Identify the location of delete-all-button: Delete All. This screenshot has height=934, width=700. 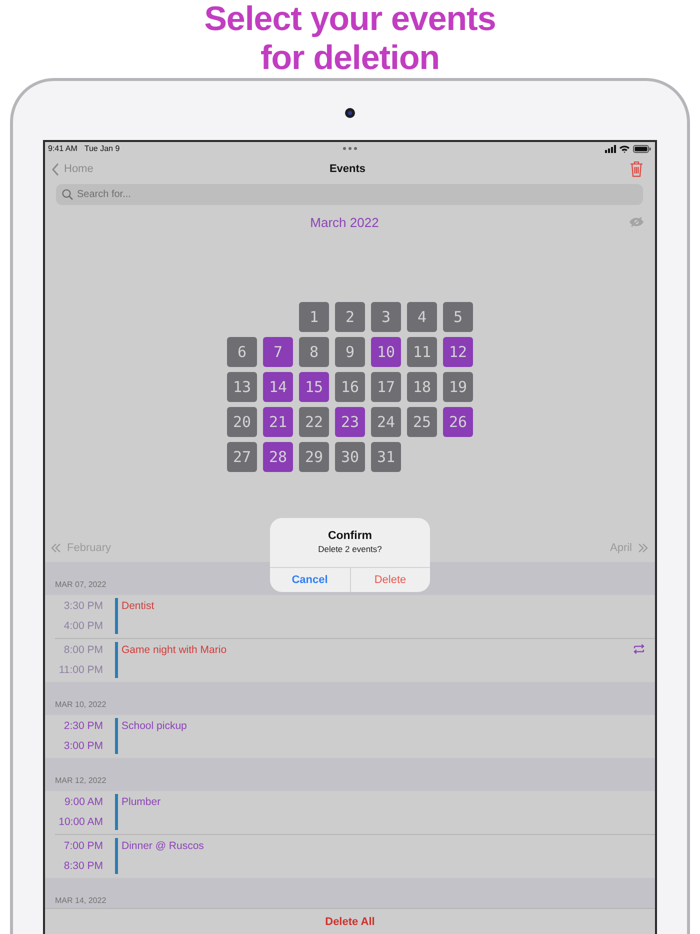
(350, 922).